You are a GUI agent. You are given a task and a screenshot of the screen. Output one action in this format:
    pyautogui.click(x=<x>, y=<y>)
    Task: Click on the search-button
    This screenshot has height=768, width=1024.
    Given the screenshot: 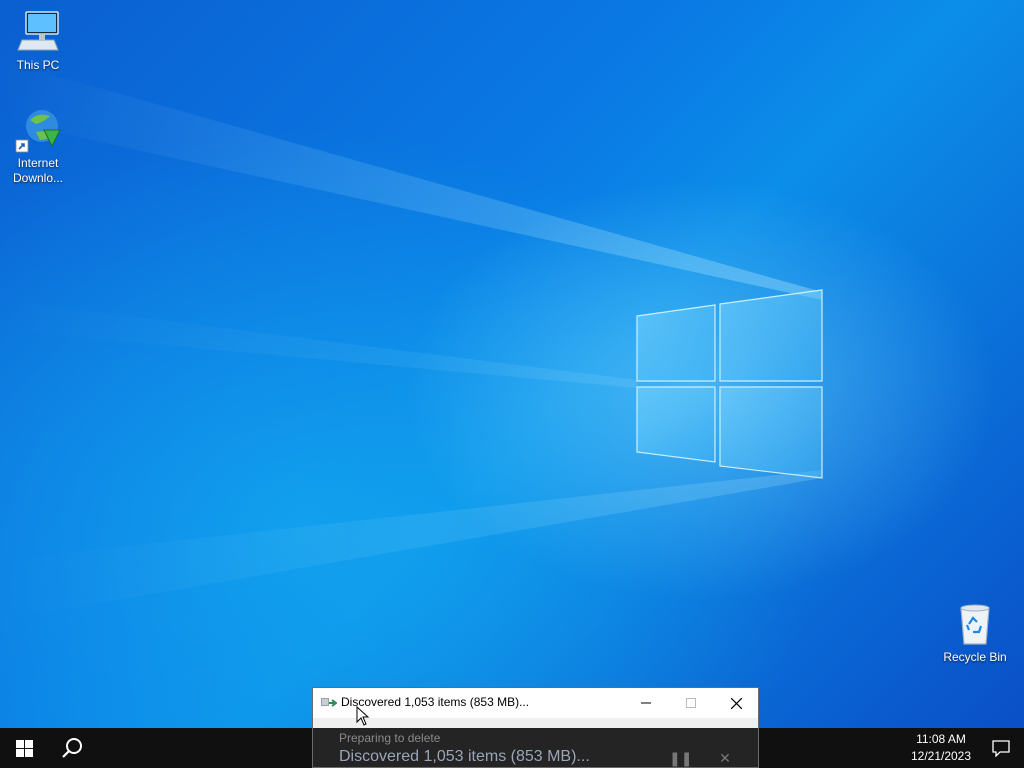 What is the action you would take?
    pyautogui.click(x=72, y=748)
    